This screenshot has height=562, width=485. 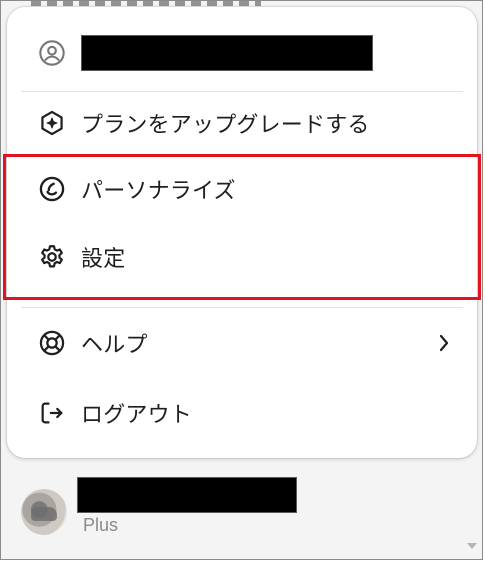 I want to click on logout-item: ログアウト, so click(x=245, y=413).